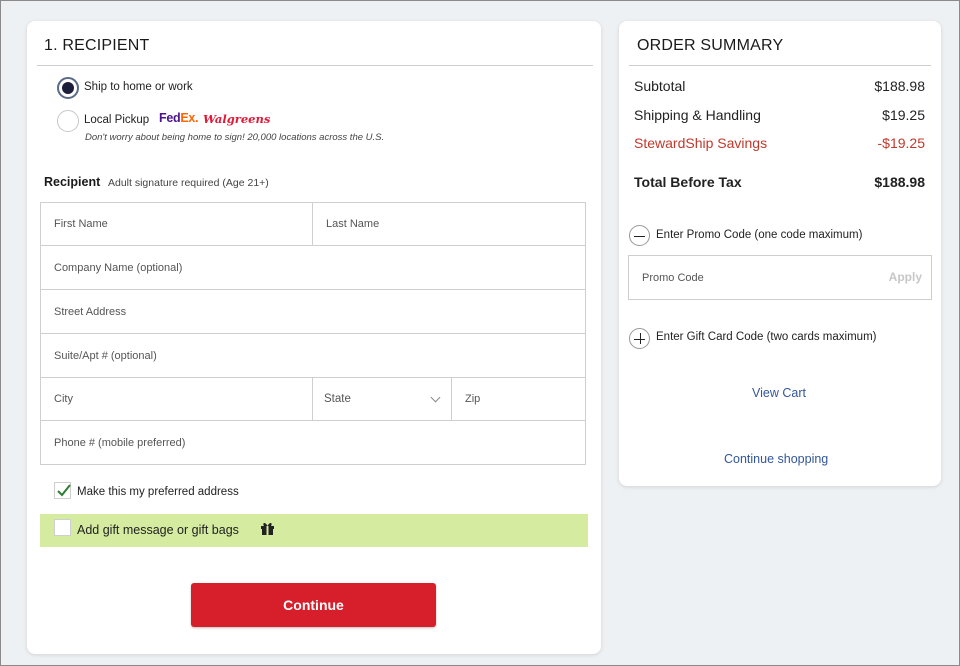 Image resolution: width=960 pixels, height=666 pixels. I want to click on shipping-label: Shipping & Handling, so click(697, 115).